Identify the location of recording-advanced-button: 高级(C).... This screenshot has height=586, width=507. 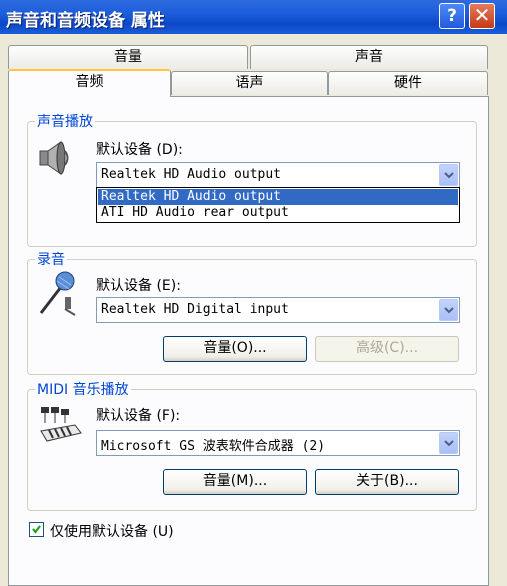
(387, 349).